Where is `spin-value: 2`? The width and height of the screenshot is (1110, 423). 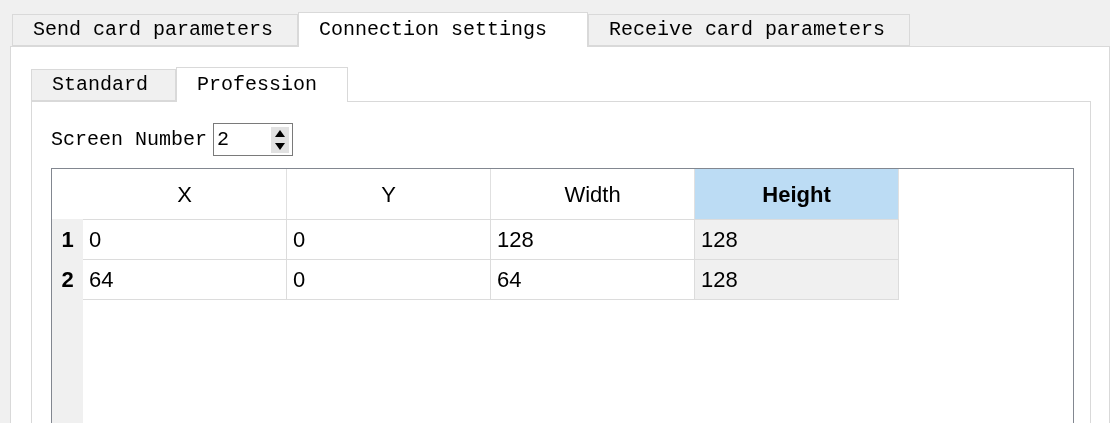 spin-value: 2 is located at coordinates (223, 139).